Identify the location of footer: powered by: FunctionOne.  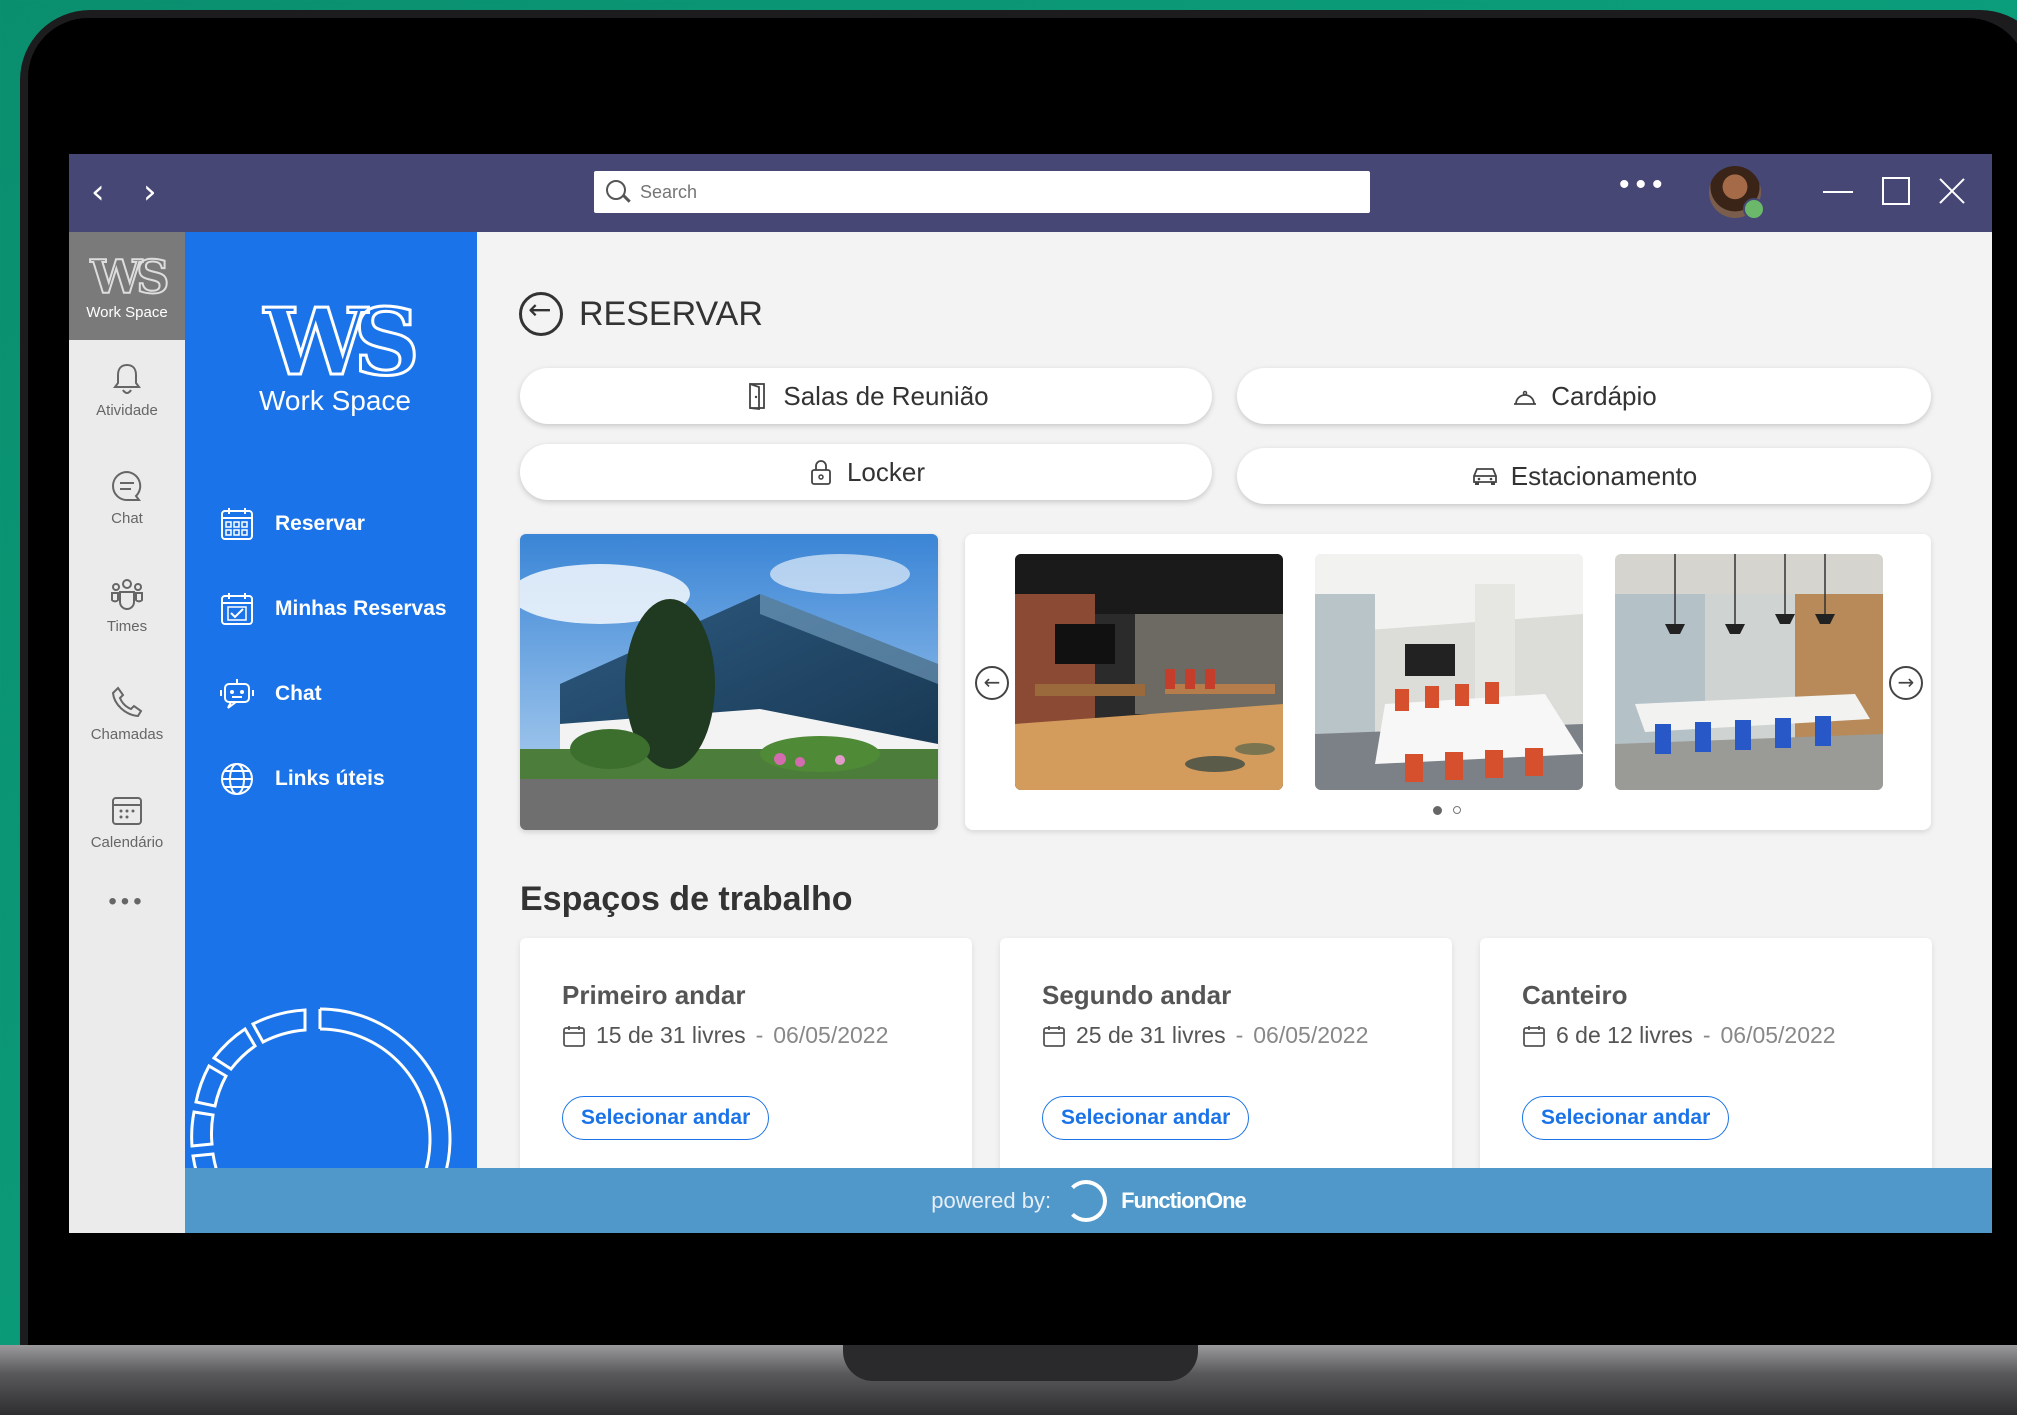
(1088, 1200).